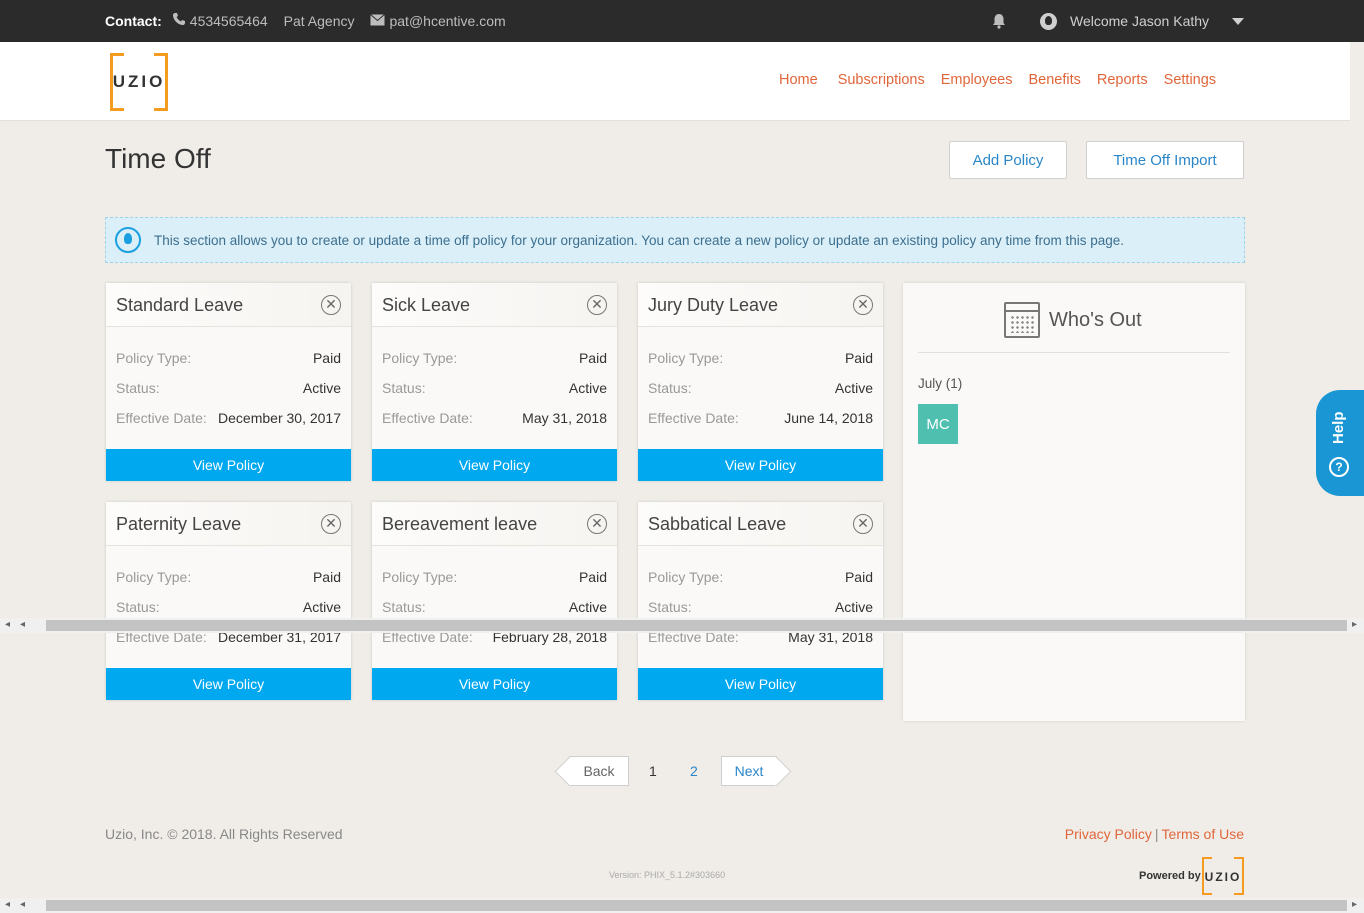 This screenshot has width=1364, height=913. I want to click on back-button: Back, so click(599, 771).